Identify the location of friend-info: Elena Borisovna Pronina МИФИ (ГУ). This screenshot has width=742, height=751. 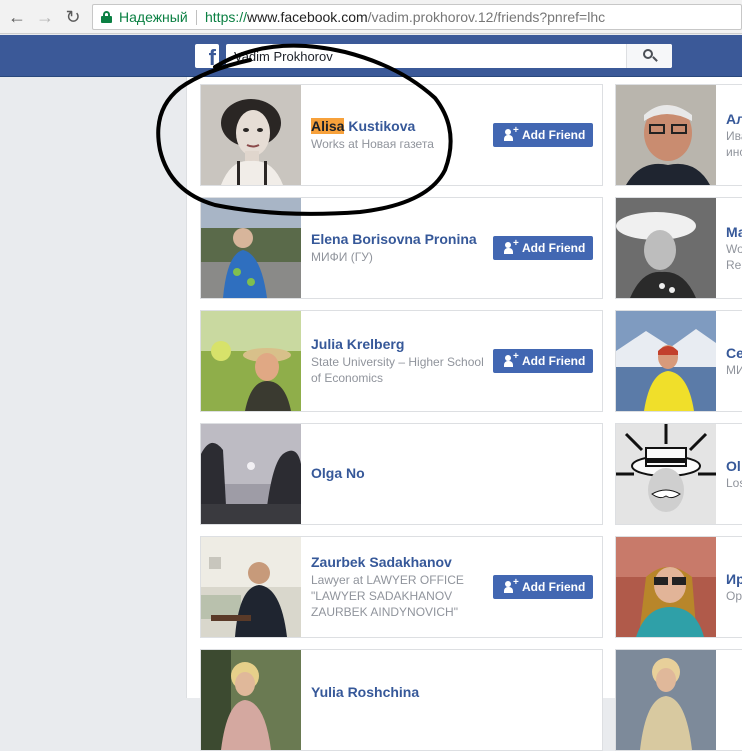
(399, 248).